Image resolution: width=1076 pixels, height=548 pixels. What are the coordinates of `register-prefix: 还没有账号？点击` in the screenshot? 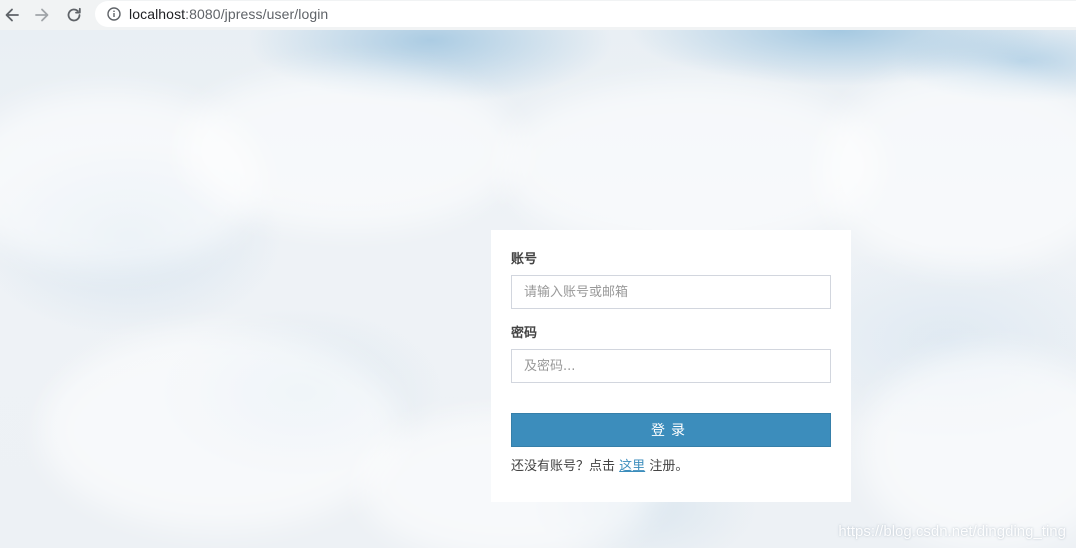 It's located at (563, 466).